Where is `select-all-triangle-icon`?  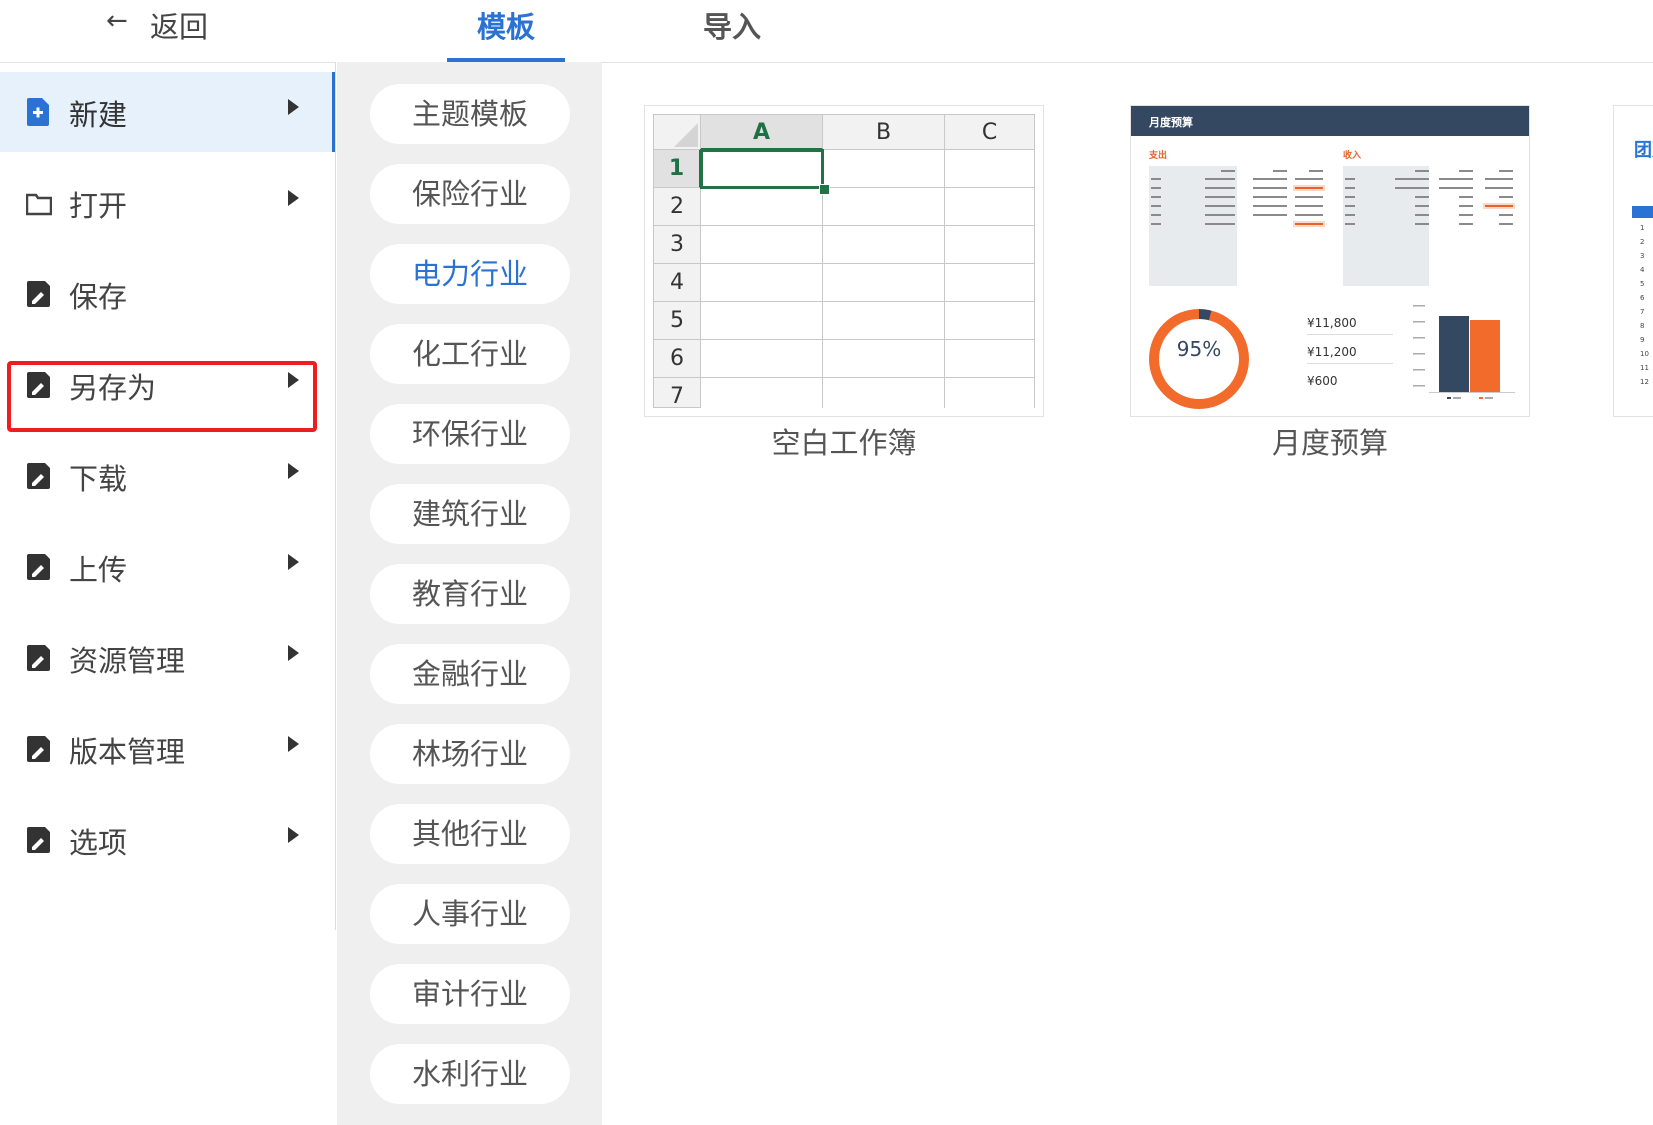
select-all-triangle-icon is located at coordinates (686, 135).